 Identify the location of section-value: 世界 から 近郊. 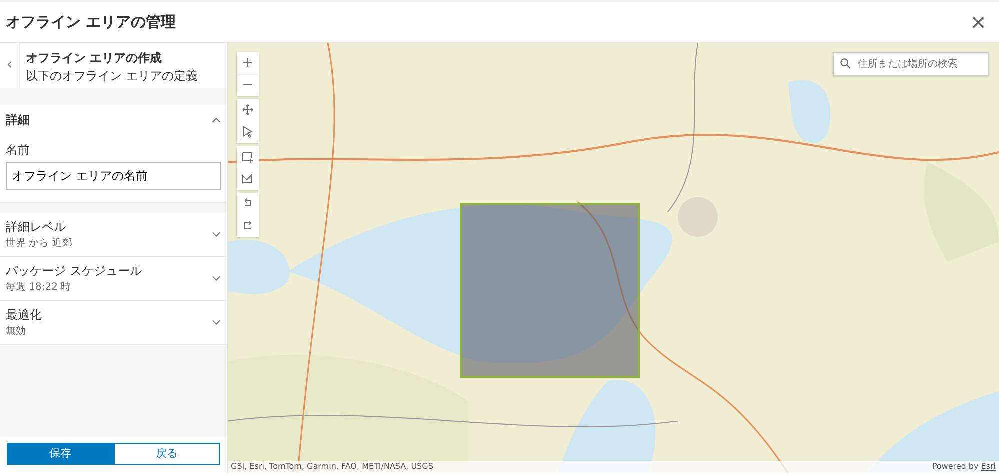
(39, 243).